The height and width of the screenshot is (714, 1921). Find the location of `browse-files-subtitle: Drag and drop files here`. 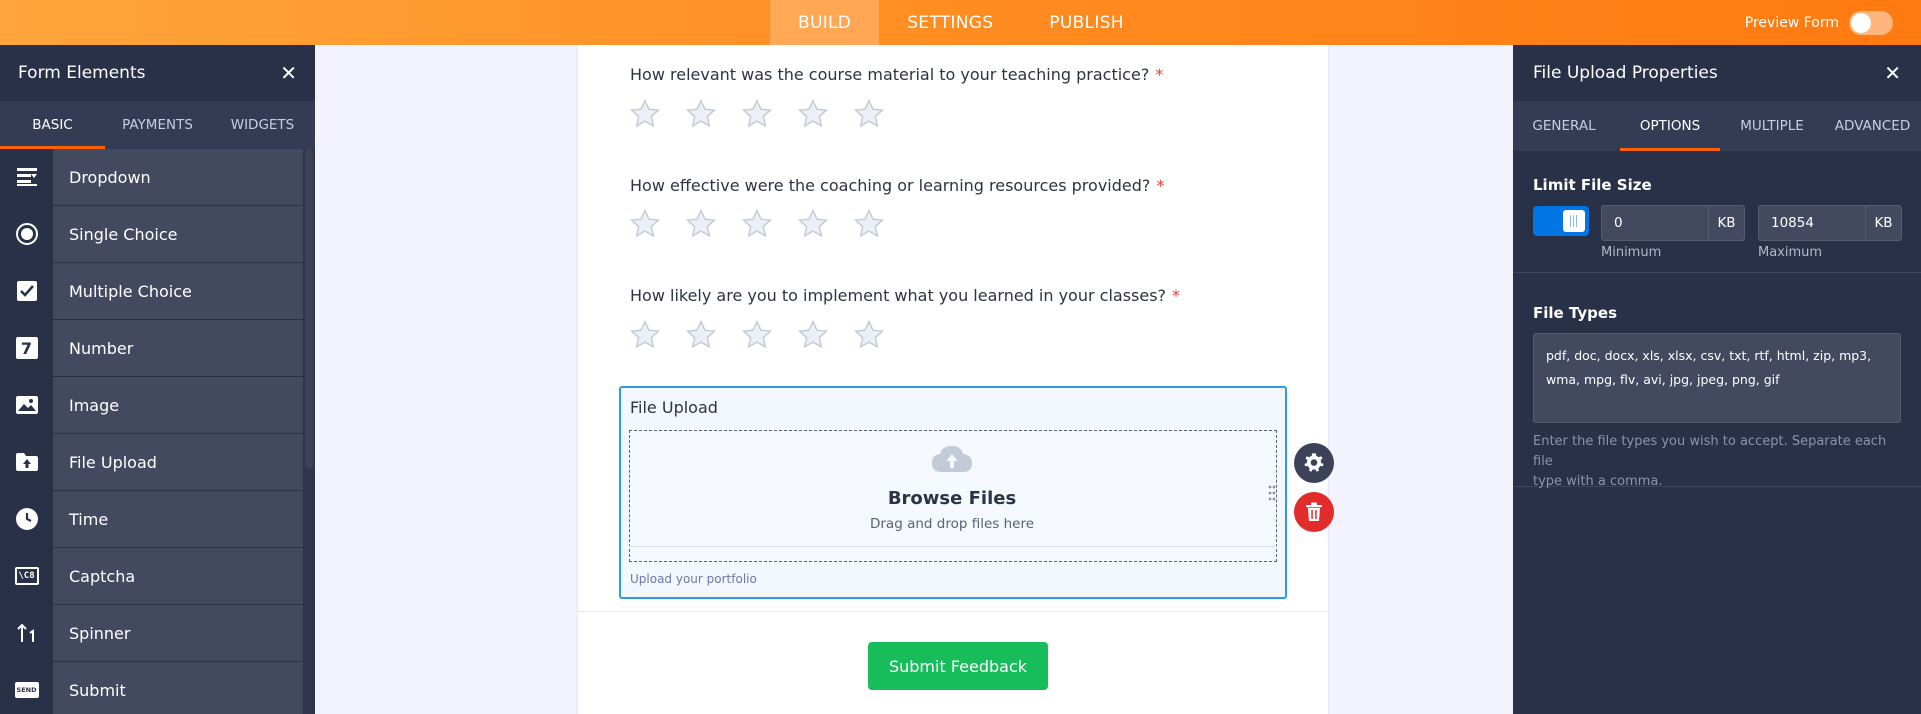

browse-files-subtitle: Drag and drop files here is located at coordinates (952, 524).